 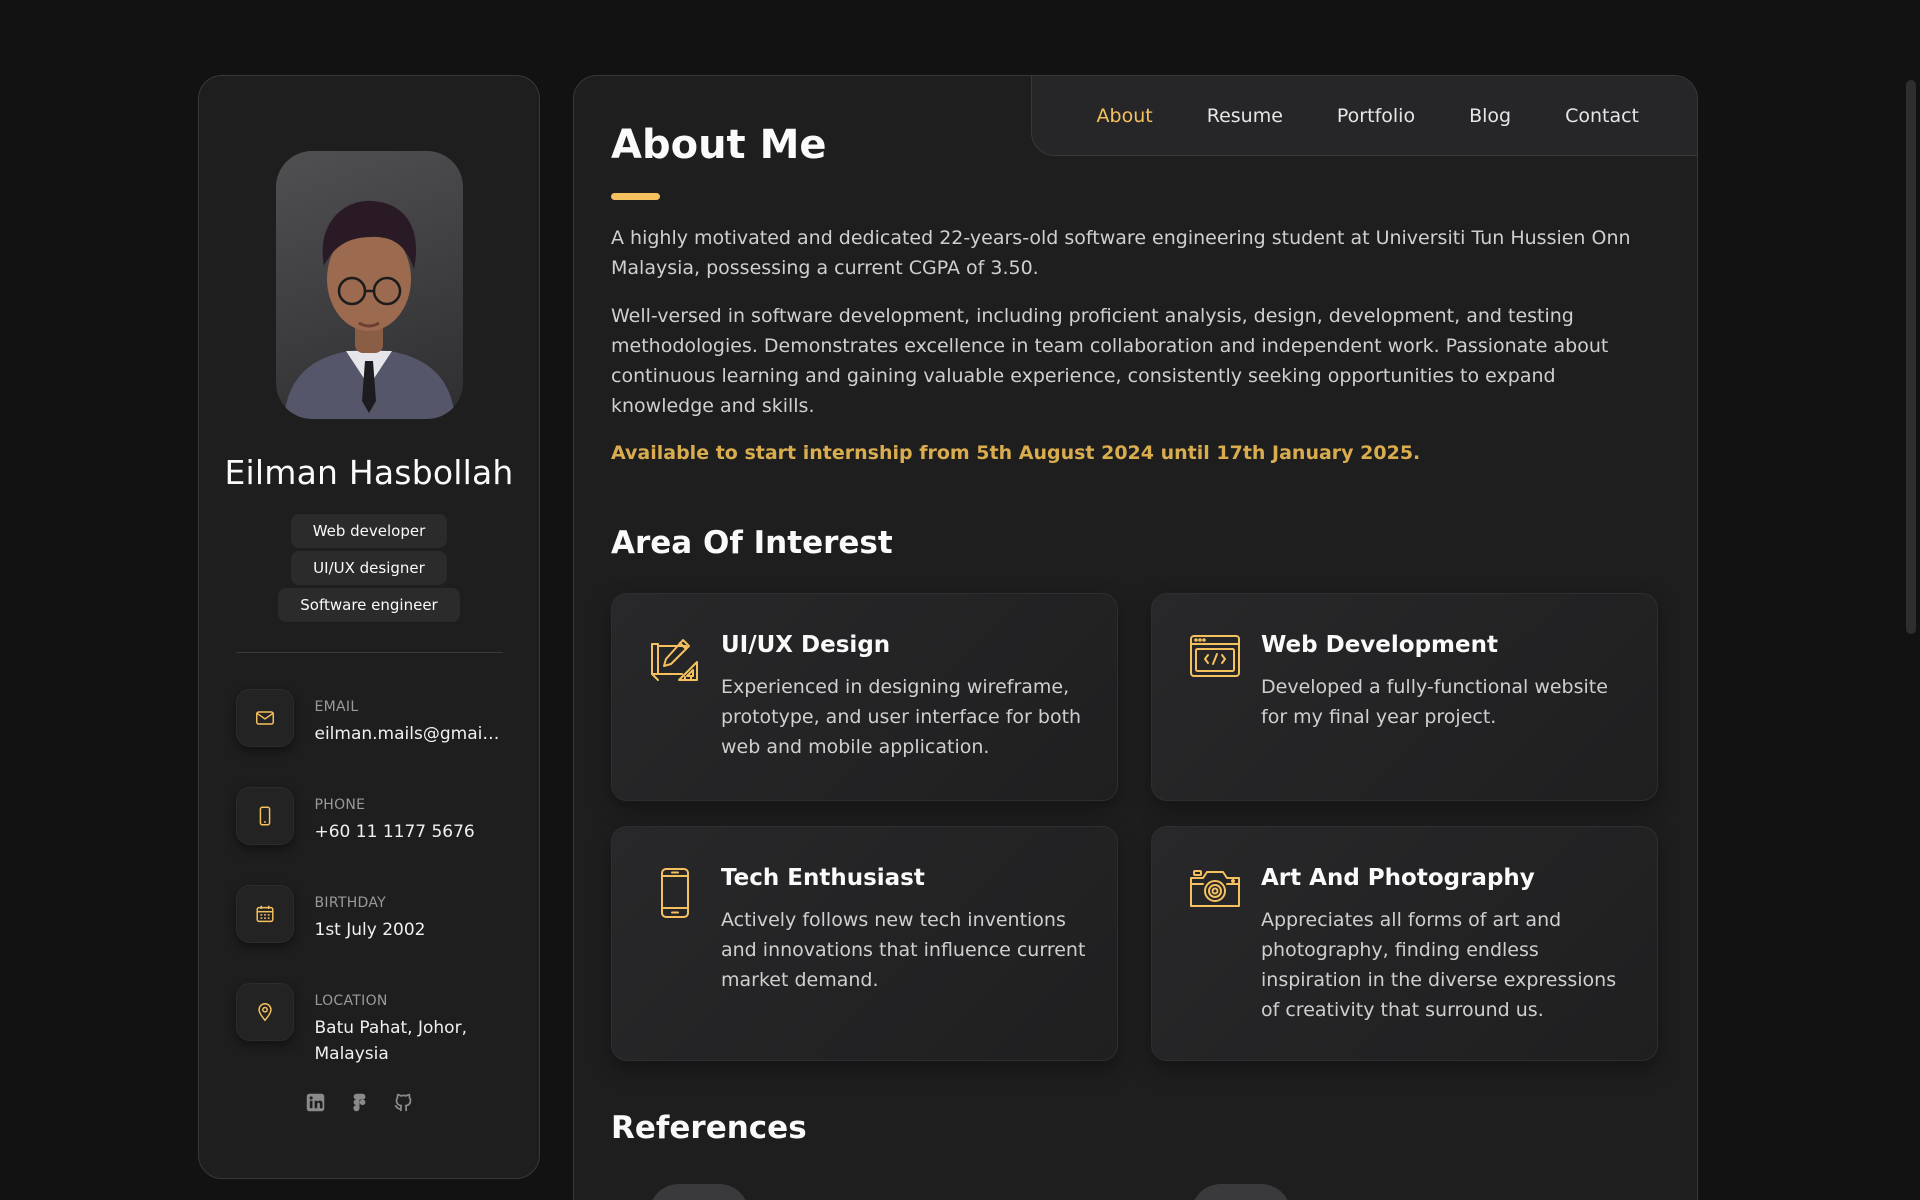 What do you see at coordinates (1215, 661) in the screenshot?
I see `code-window-icon` at bounding box center [1215, 661].